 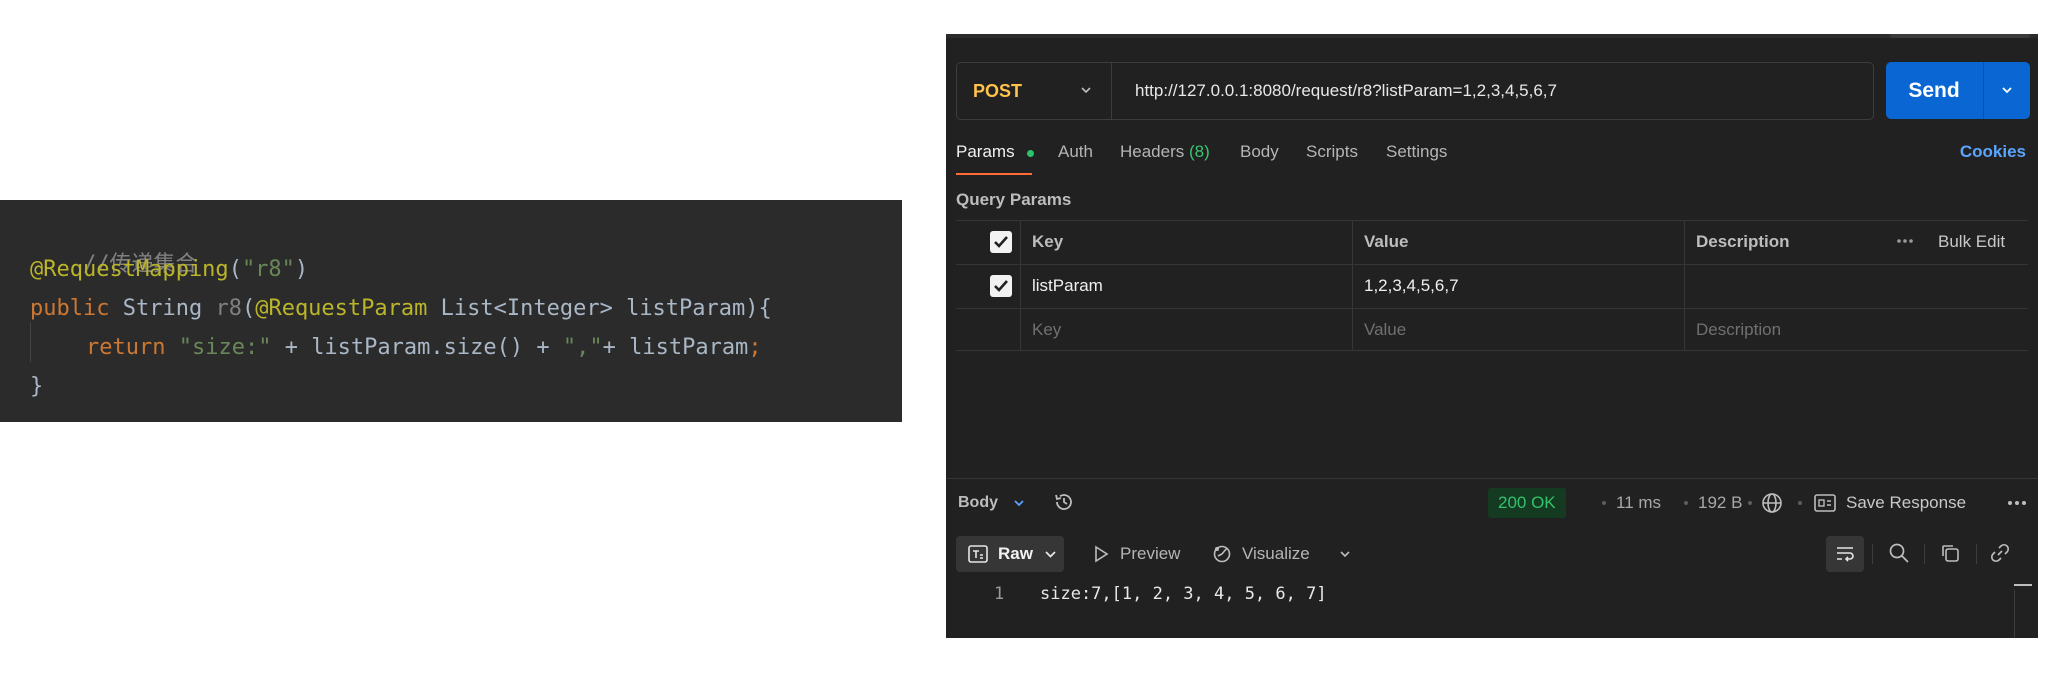 I want to click on tab-settings: Settings, so click(x=1416, y=152).